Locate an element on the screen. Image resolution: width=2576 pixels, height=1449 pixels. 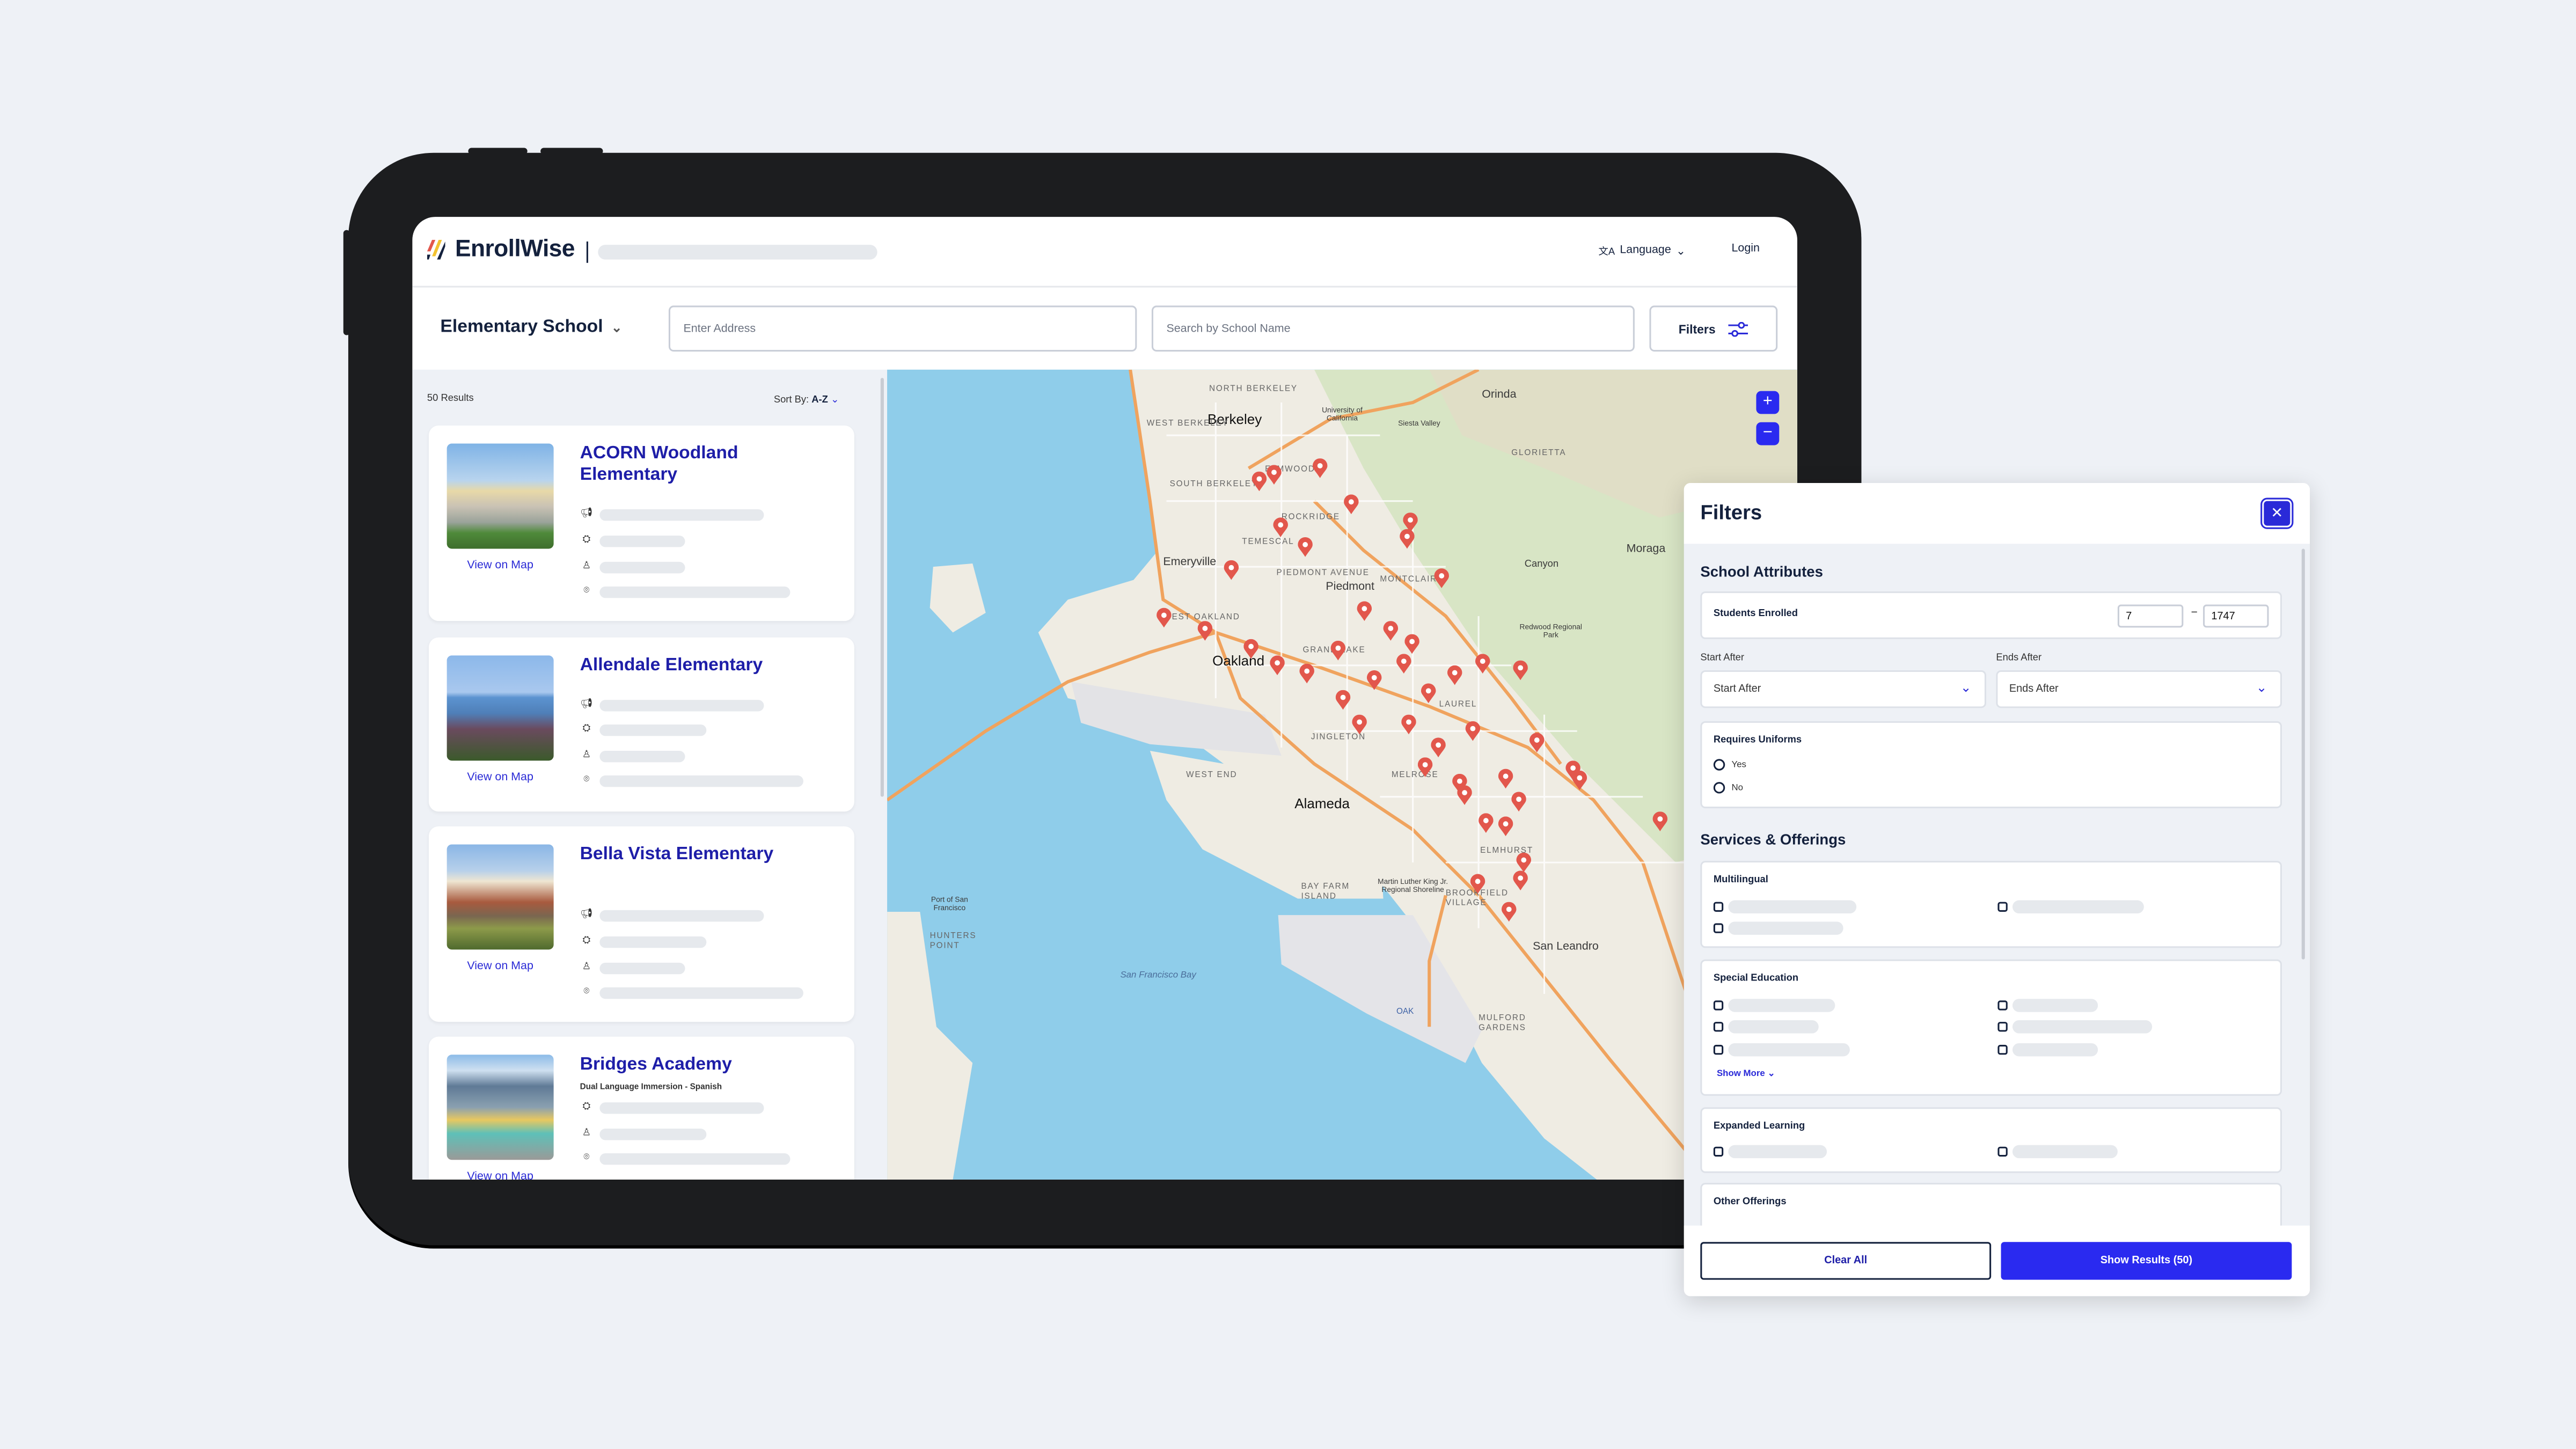
close-button: ✕ is located at coordinates (2277, 513).